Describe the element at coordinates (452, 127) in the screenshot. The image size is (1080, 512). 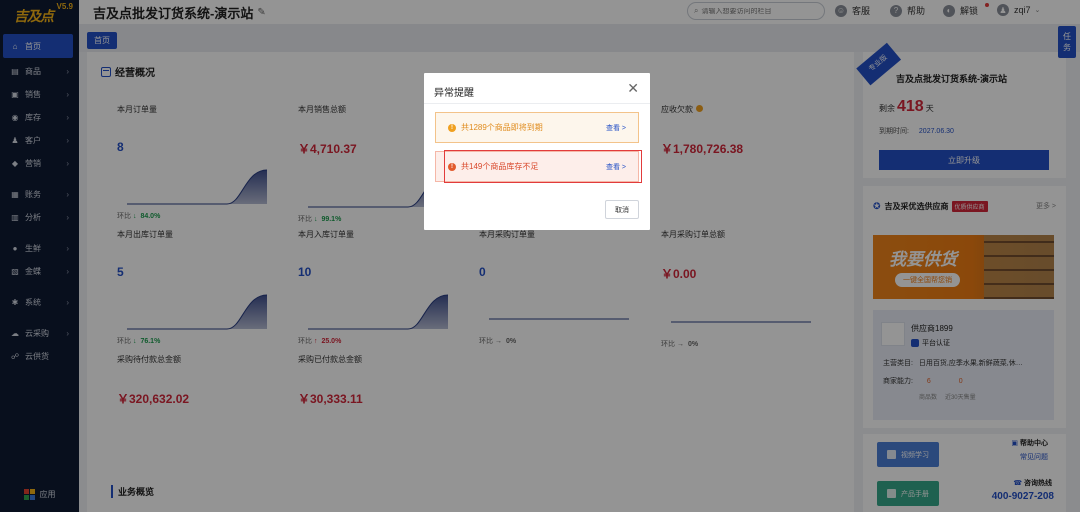
I see `warning-icon: !` at that location.